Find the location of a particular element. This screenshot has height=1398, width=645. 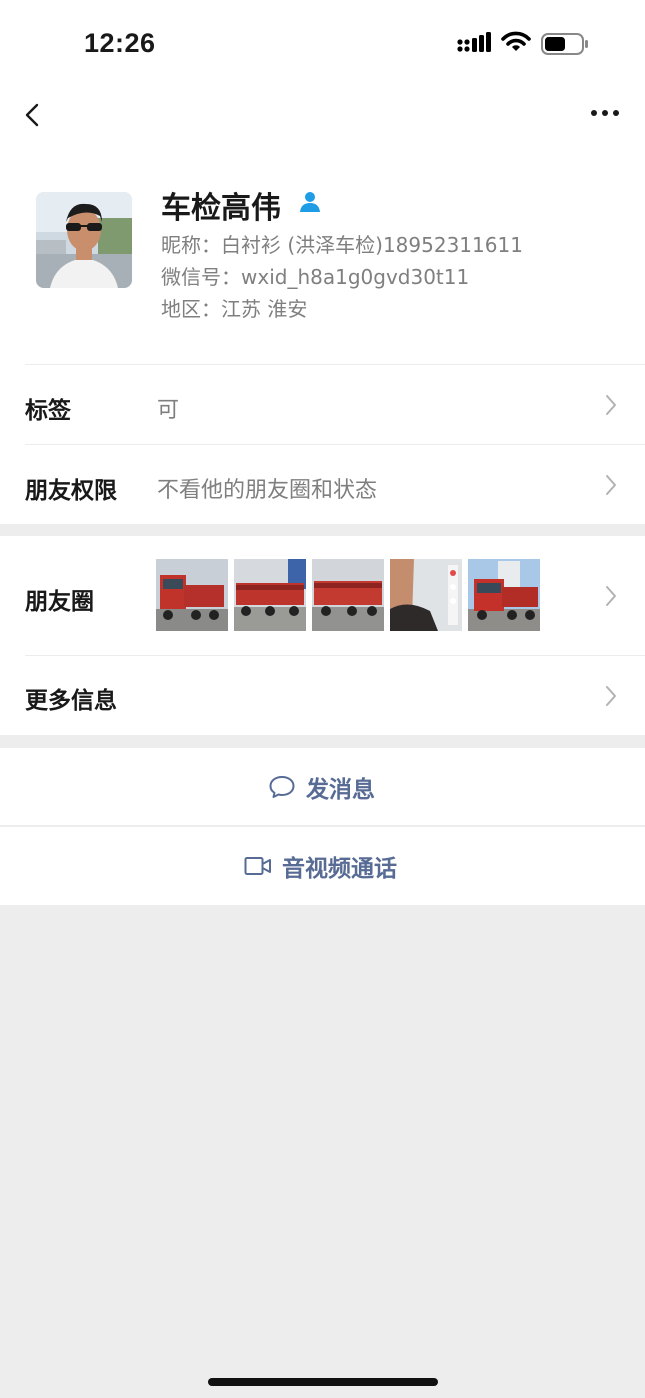

more-info-row: 更多信息 is located at coordinates (322, 695).